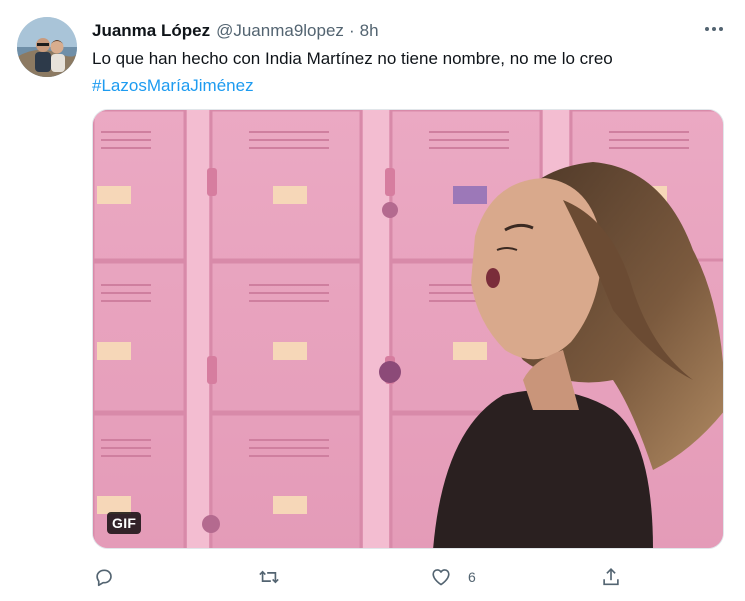 The image size is (745, 601). I want to click on tweet-actions: 6, so click(407, 577).